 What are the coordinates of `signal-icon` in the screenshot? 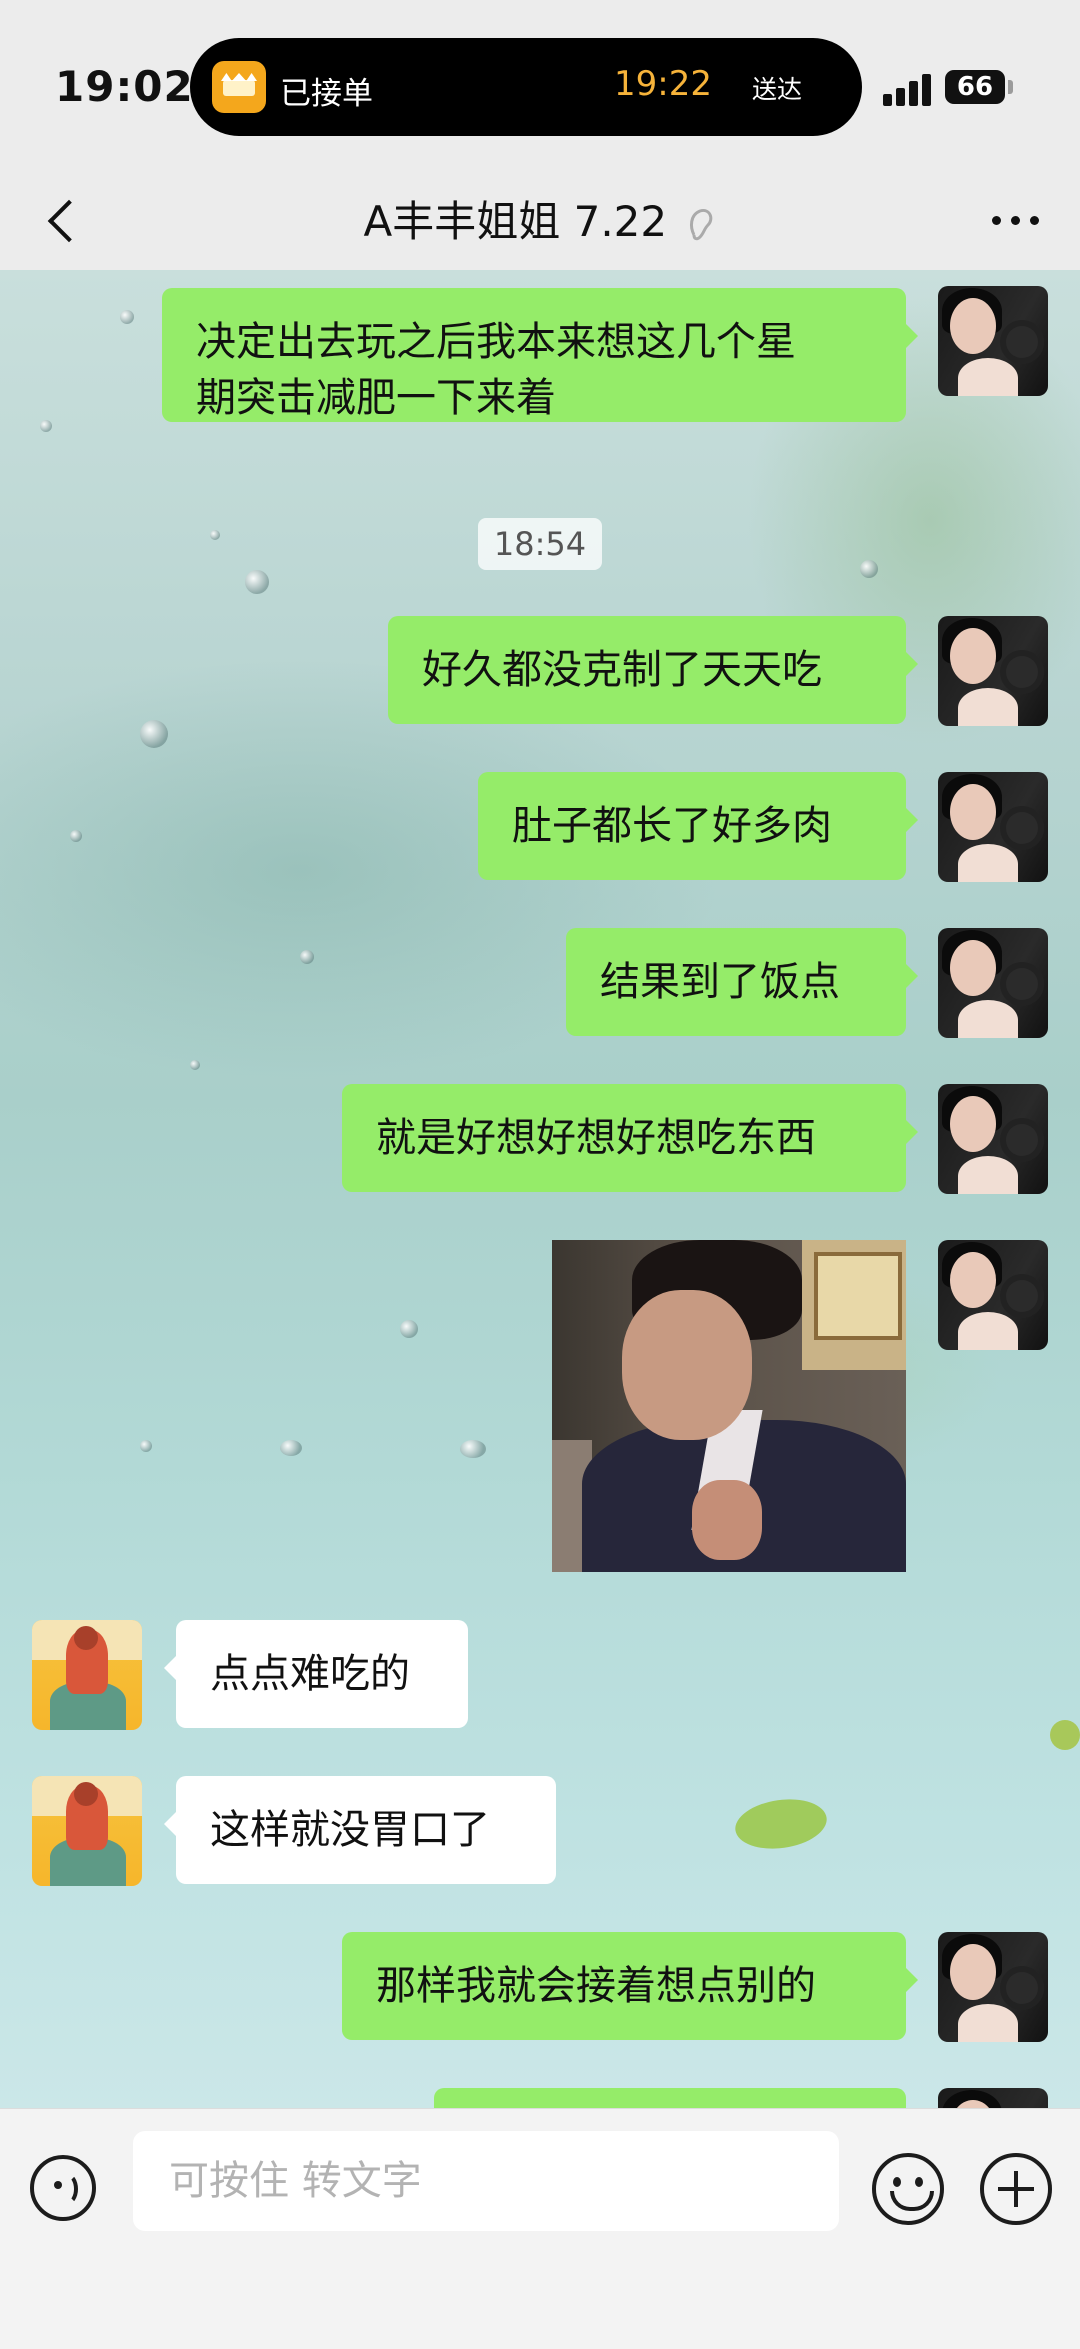 It's located at (909, 89).